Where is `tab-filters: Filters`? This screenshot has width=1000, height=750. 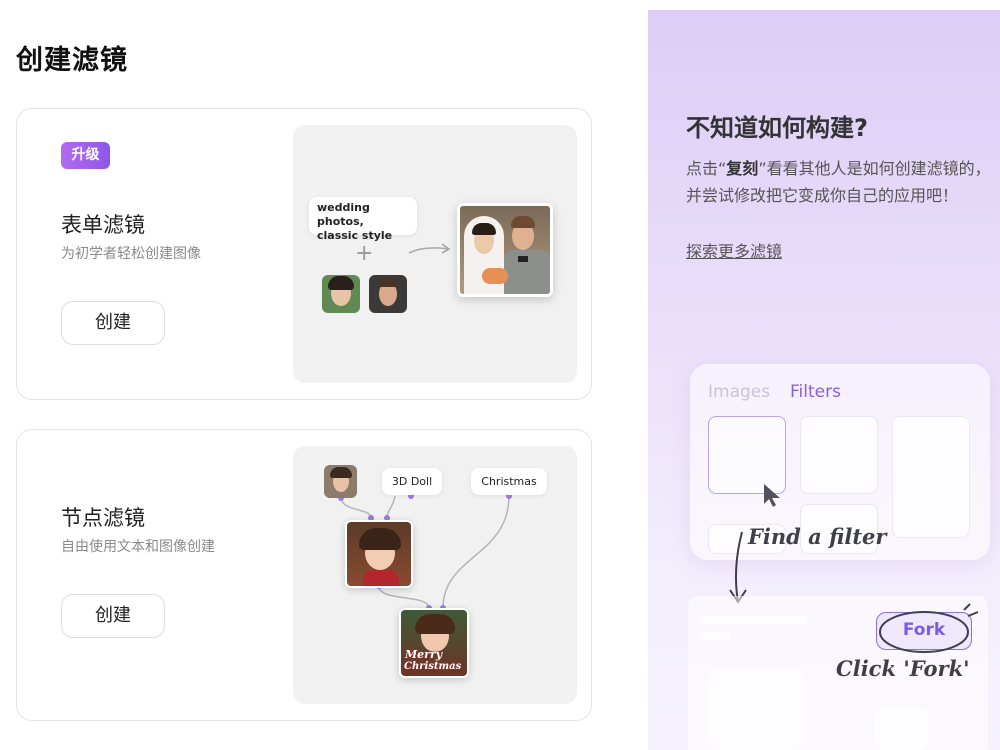 tab-filters: Filters is located at coordinates (815, 392).